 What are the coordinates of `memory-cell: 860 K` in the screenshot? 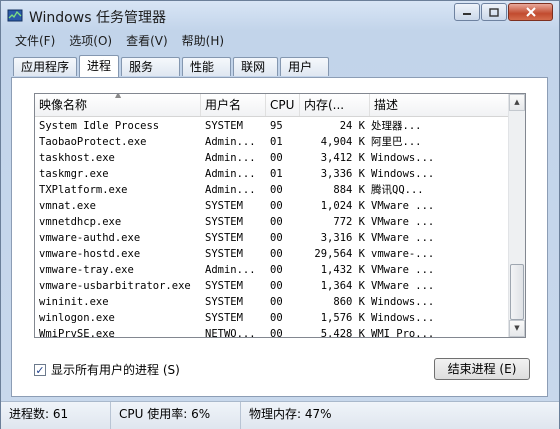 It's located at (349, 302).